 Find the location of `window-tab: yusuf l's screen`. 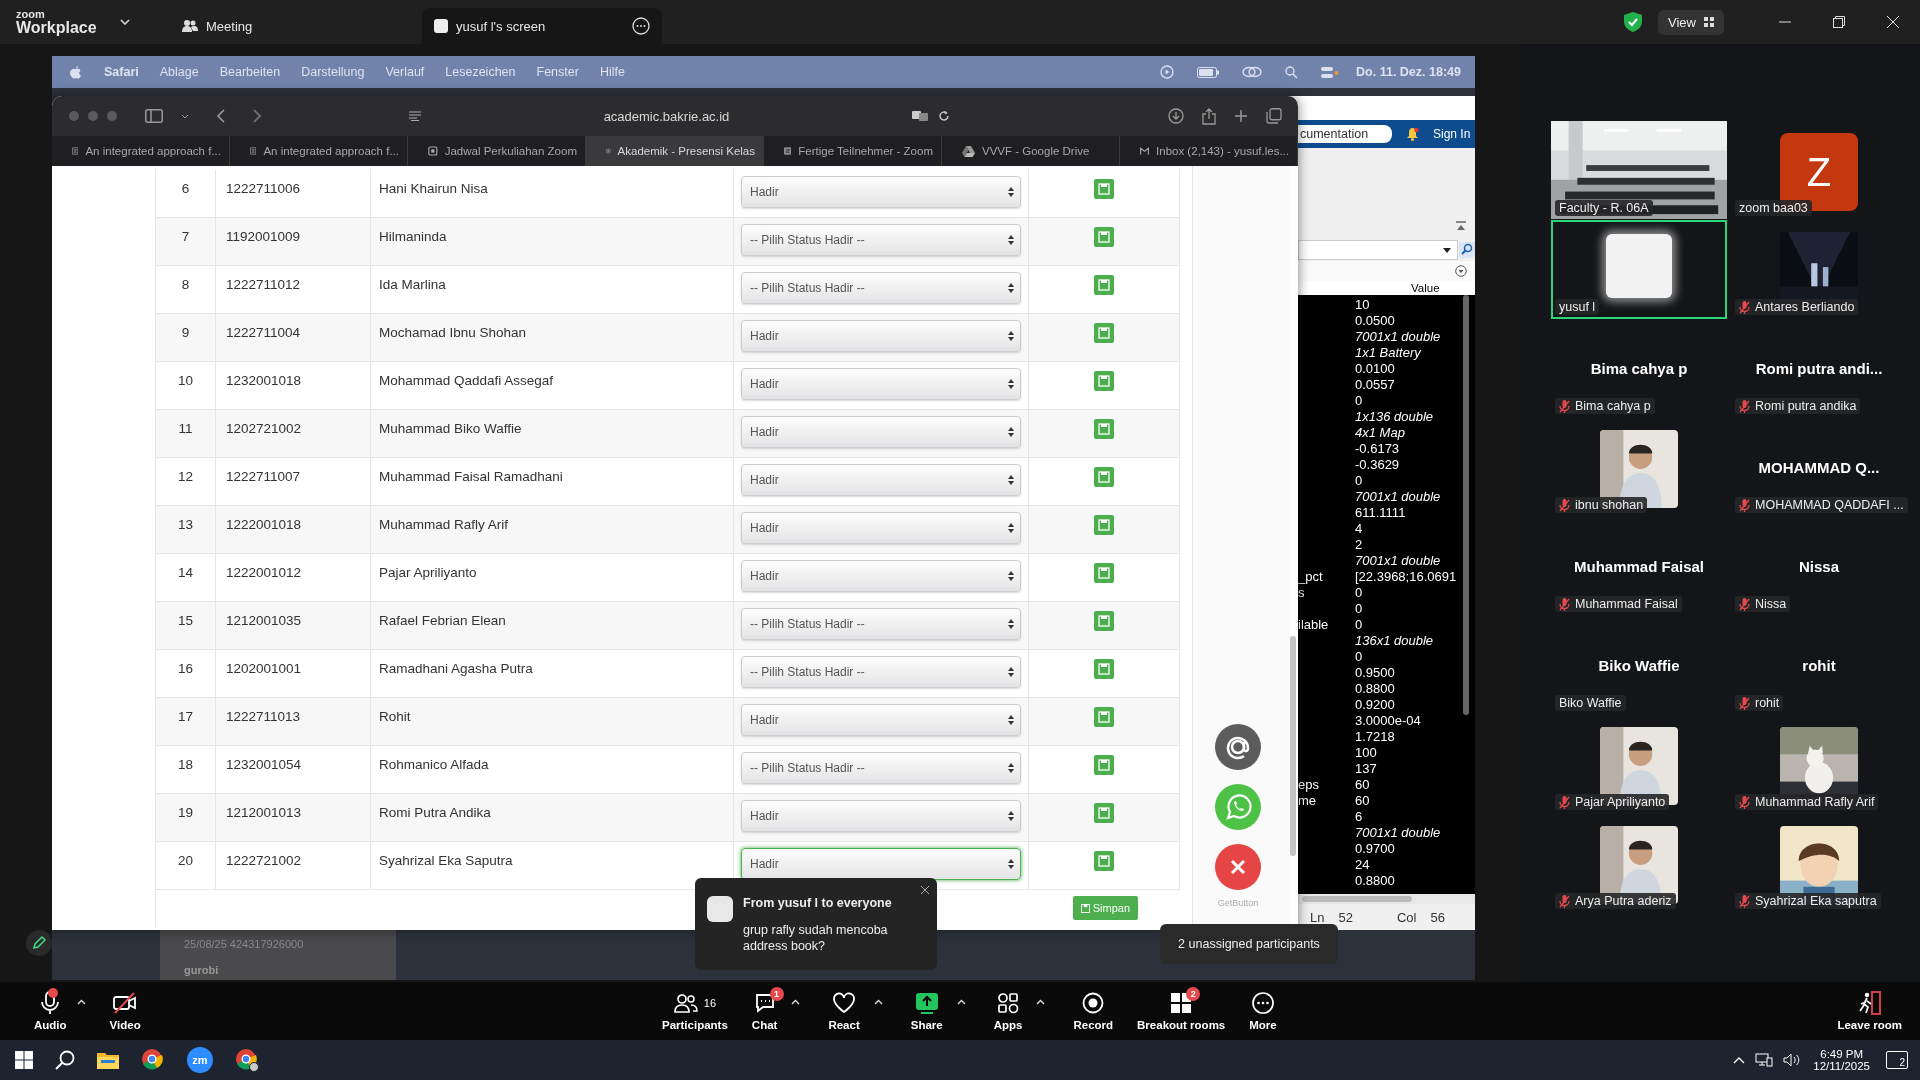

window-tab: yusuf l's screen is located at coordinates (542, 26).